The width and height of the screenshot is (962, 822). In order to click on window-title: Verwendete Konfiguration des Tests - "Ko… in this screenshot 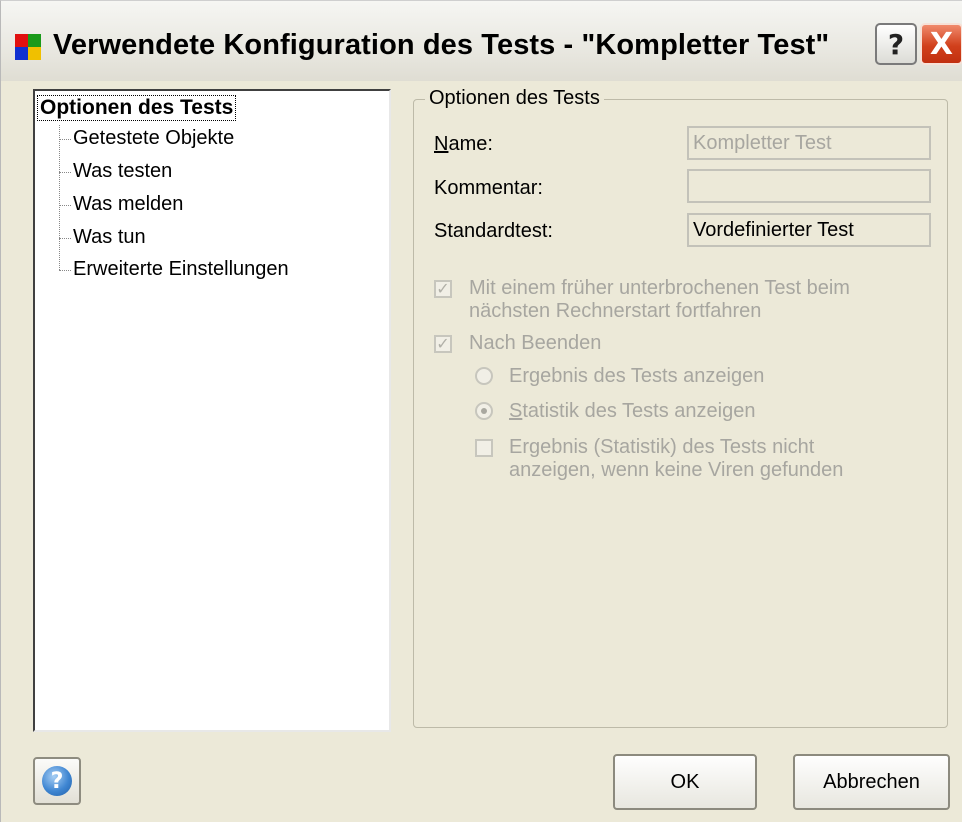, I will do `click(441, 45)`.